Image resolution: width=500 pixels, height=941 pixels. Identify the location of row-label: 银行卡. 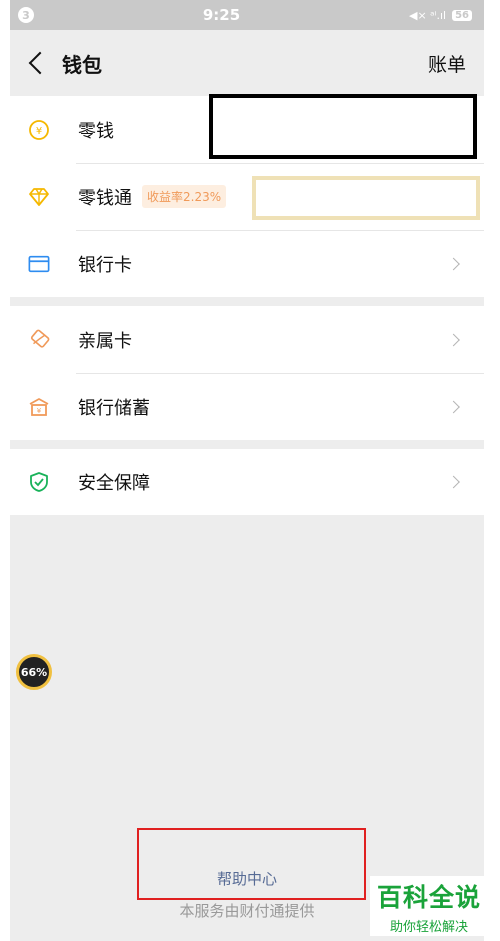
(105, 265).